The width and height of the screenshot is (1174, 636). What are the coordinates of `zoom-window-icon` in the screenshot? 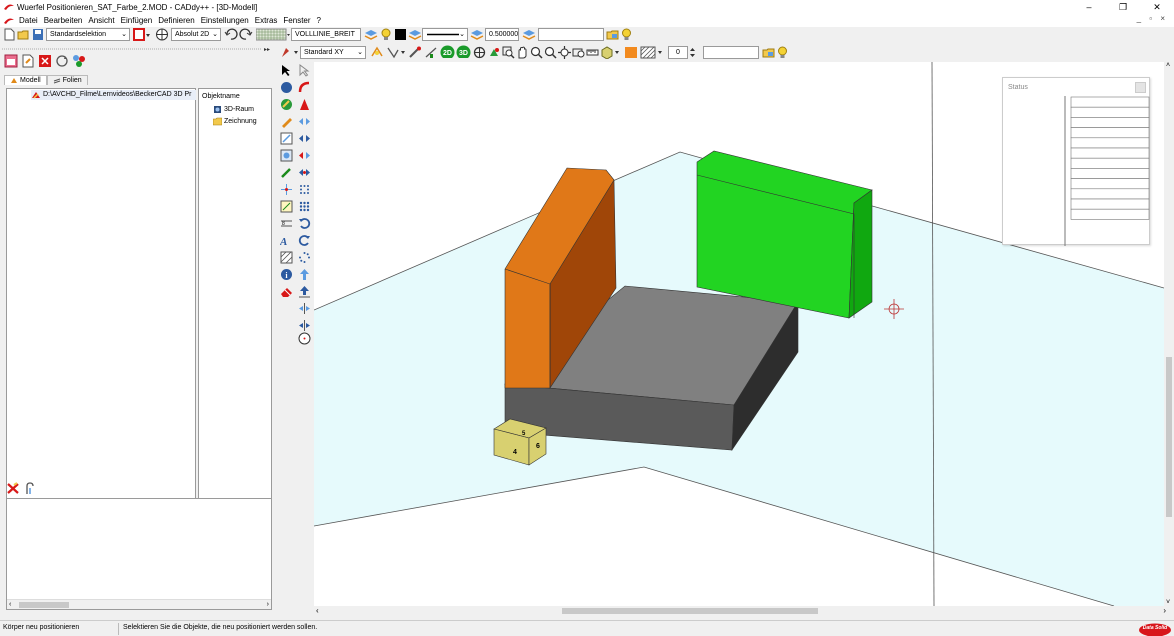 It's located at (508, 52).